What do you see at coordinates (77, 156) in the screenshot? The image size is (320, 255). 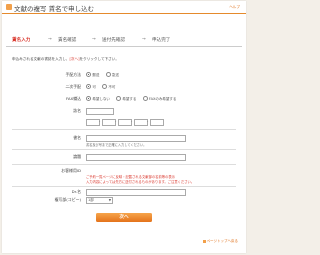 I see `author-label: 論題` at bounding box center [77, 156].